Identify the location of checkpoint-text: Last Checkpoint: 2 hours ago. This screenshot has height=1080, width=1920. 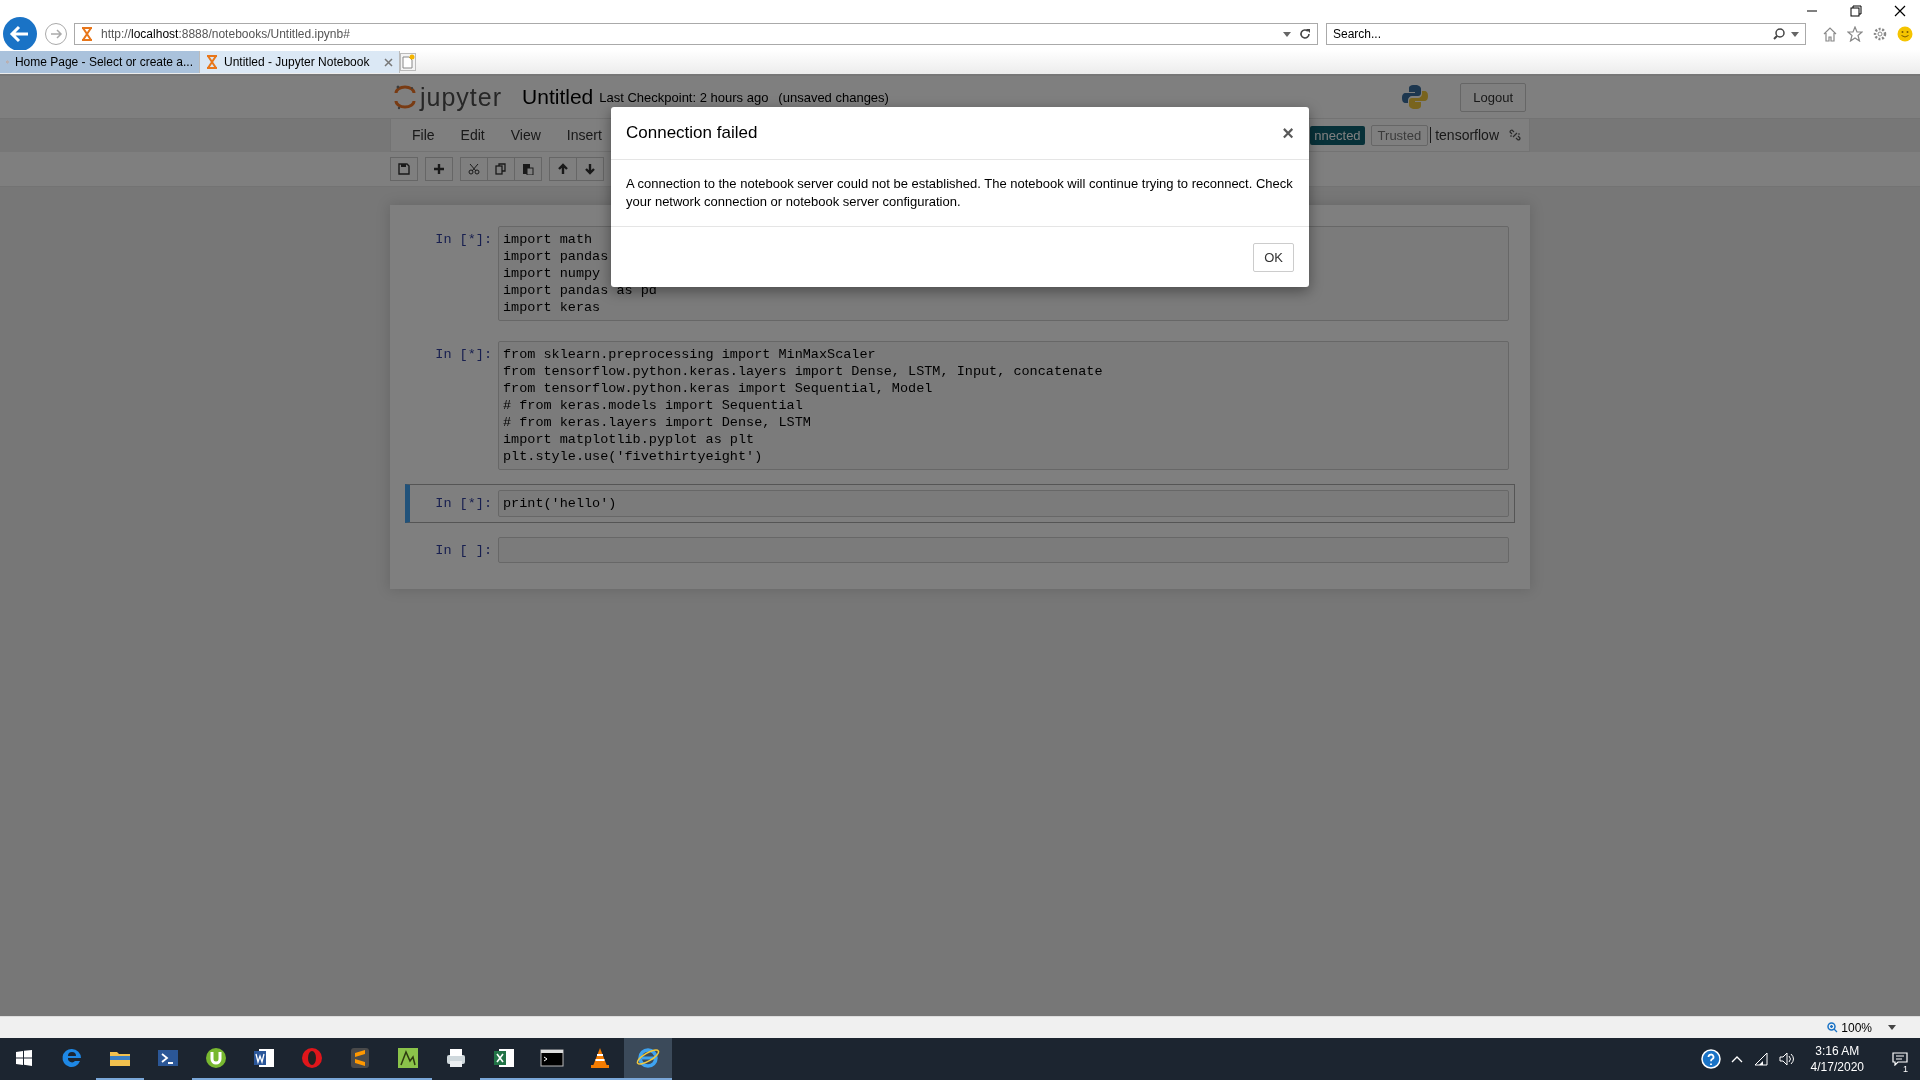
(684, 97).